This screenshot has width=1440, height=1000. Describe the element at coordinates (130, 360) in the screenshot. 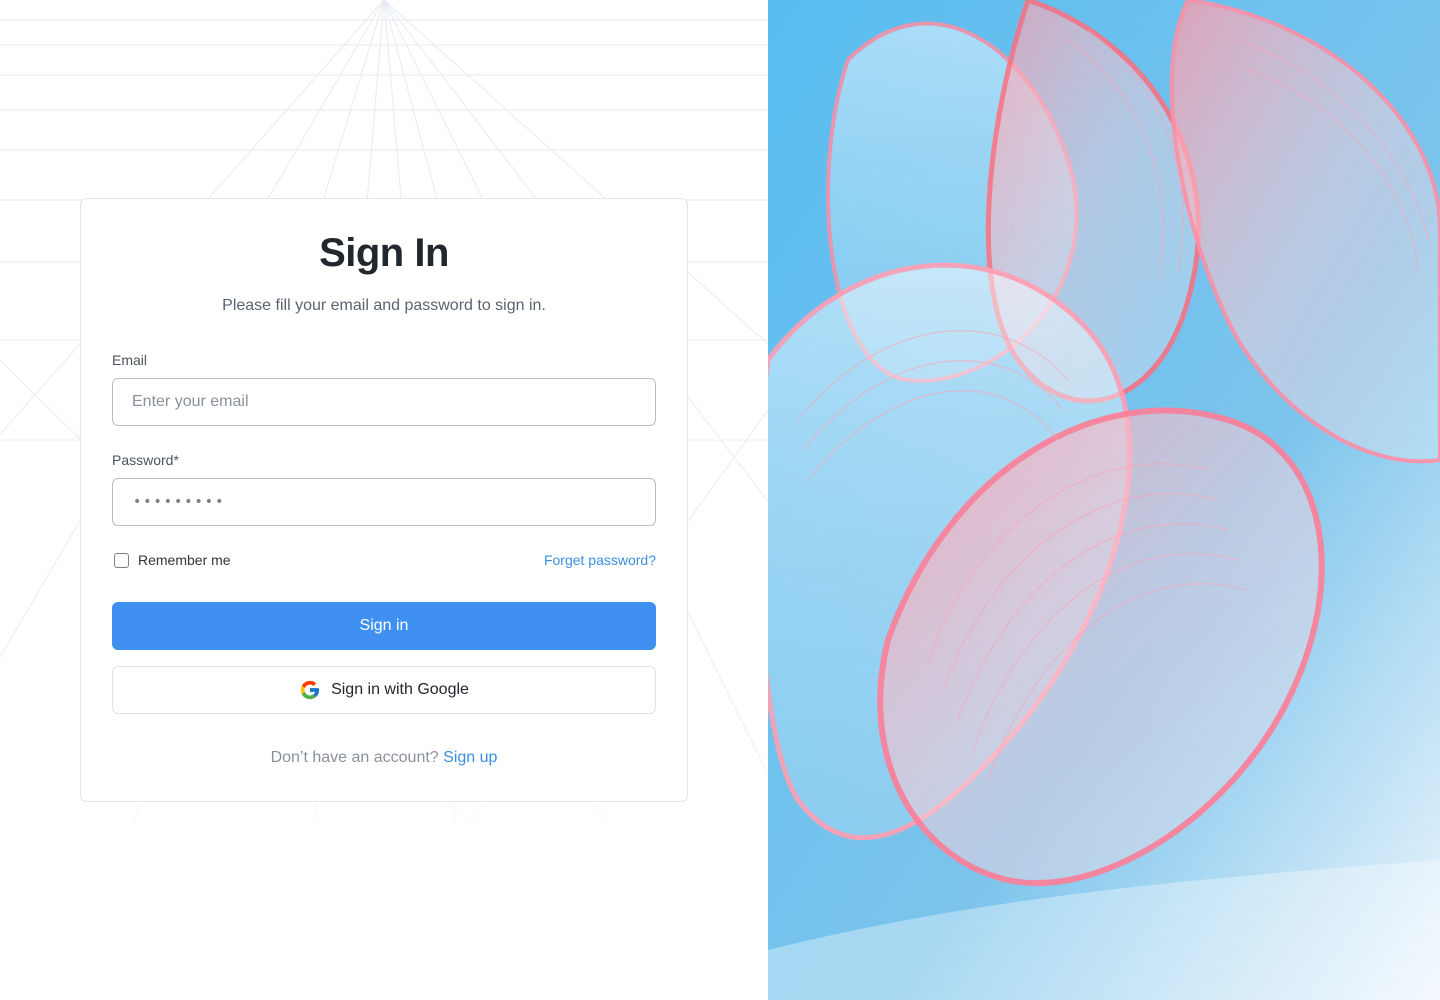

I see `email-label: Email` at that location.